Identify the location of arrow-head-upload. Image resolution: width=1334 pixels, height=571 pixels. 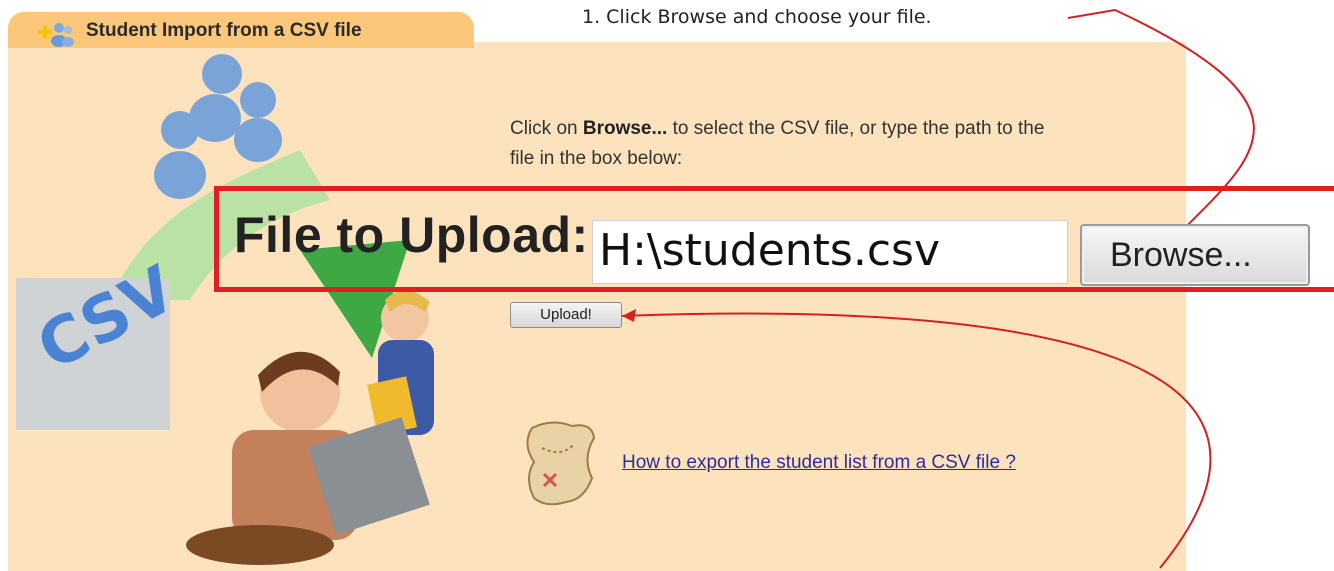
(629, 315).